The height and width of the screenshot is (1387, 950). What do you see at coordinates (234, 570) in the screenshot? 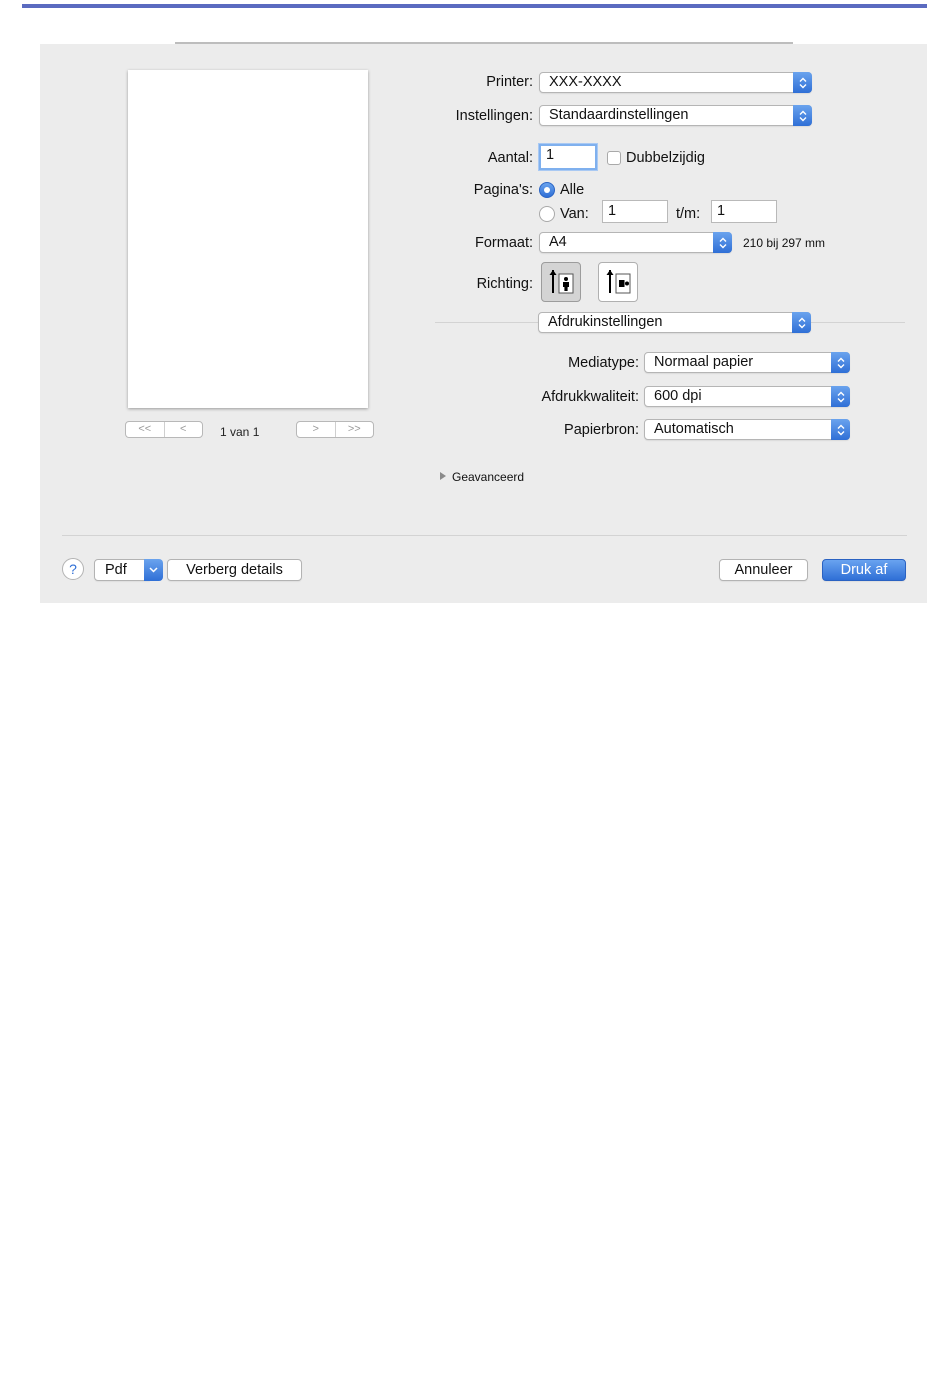
I see `hide-details-button: Verberg details` at bounding box center [234, 570].